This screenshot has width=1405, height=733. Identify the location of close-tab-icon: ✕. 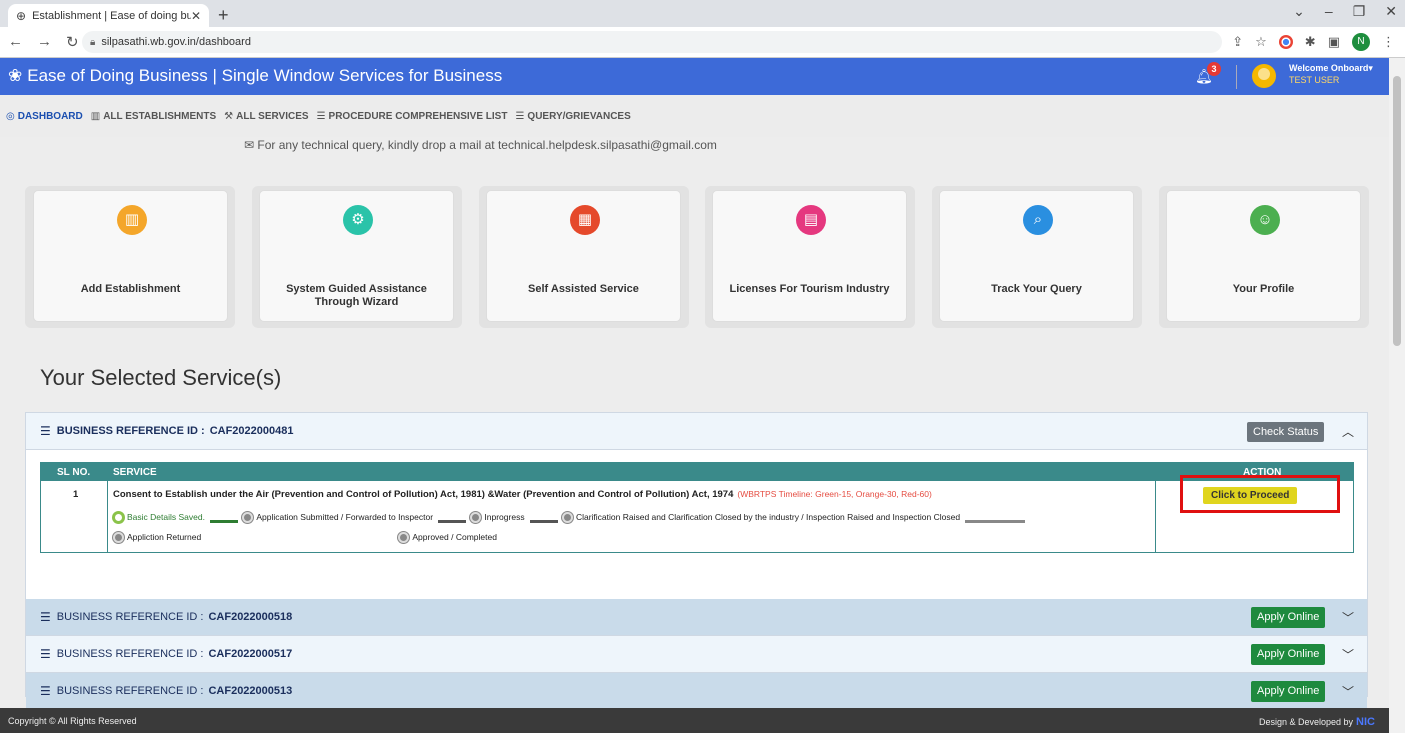
(196, 16).